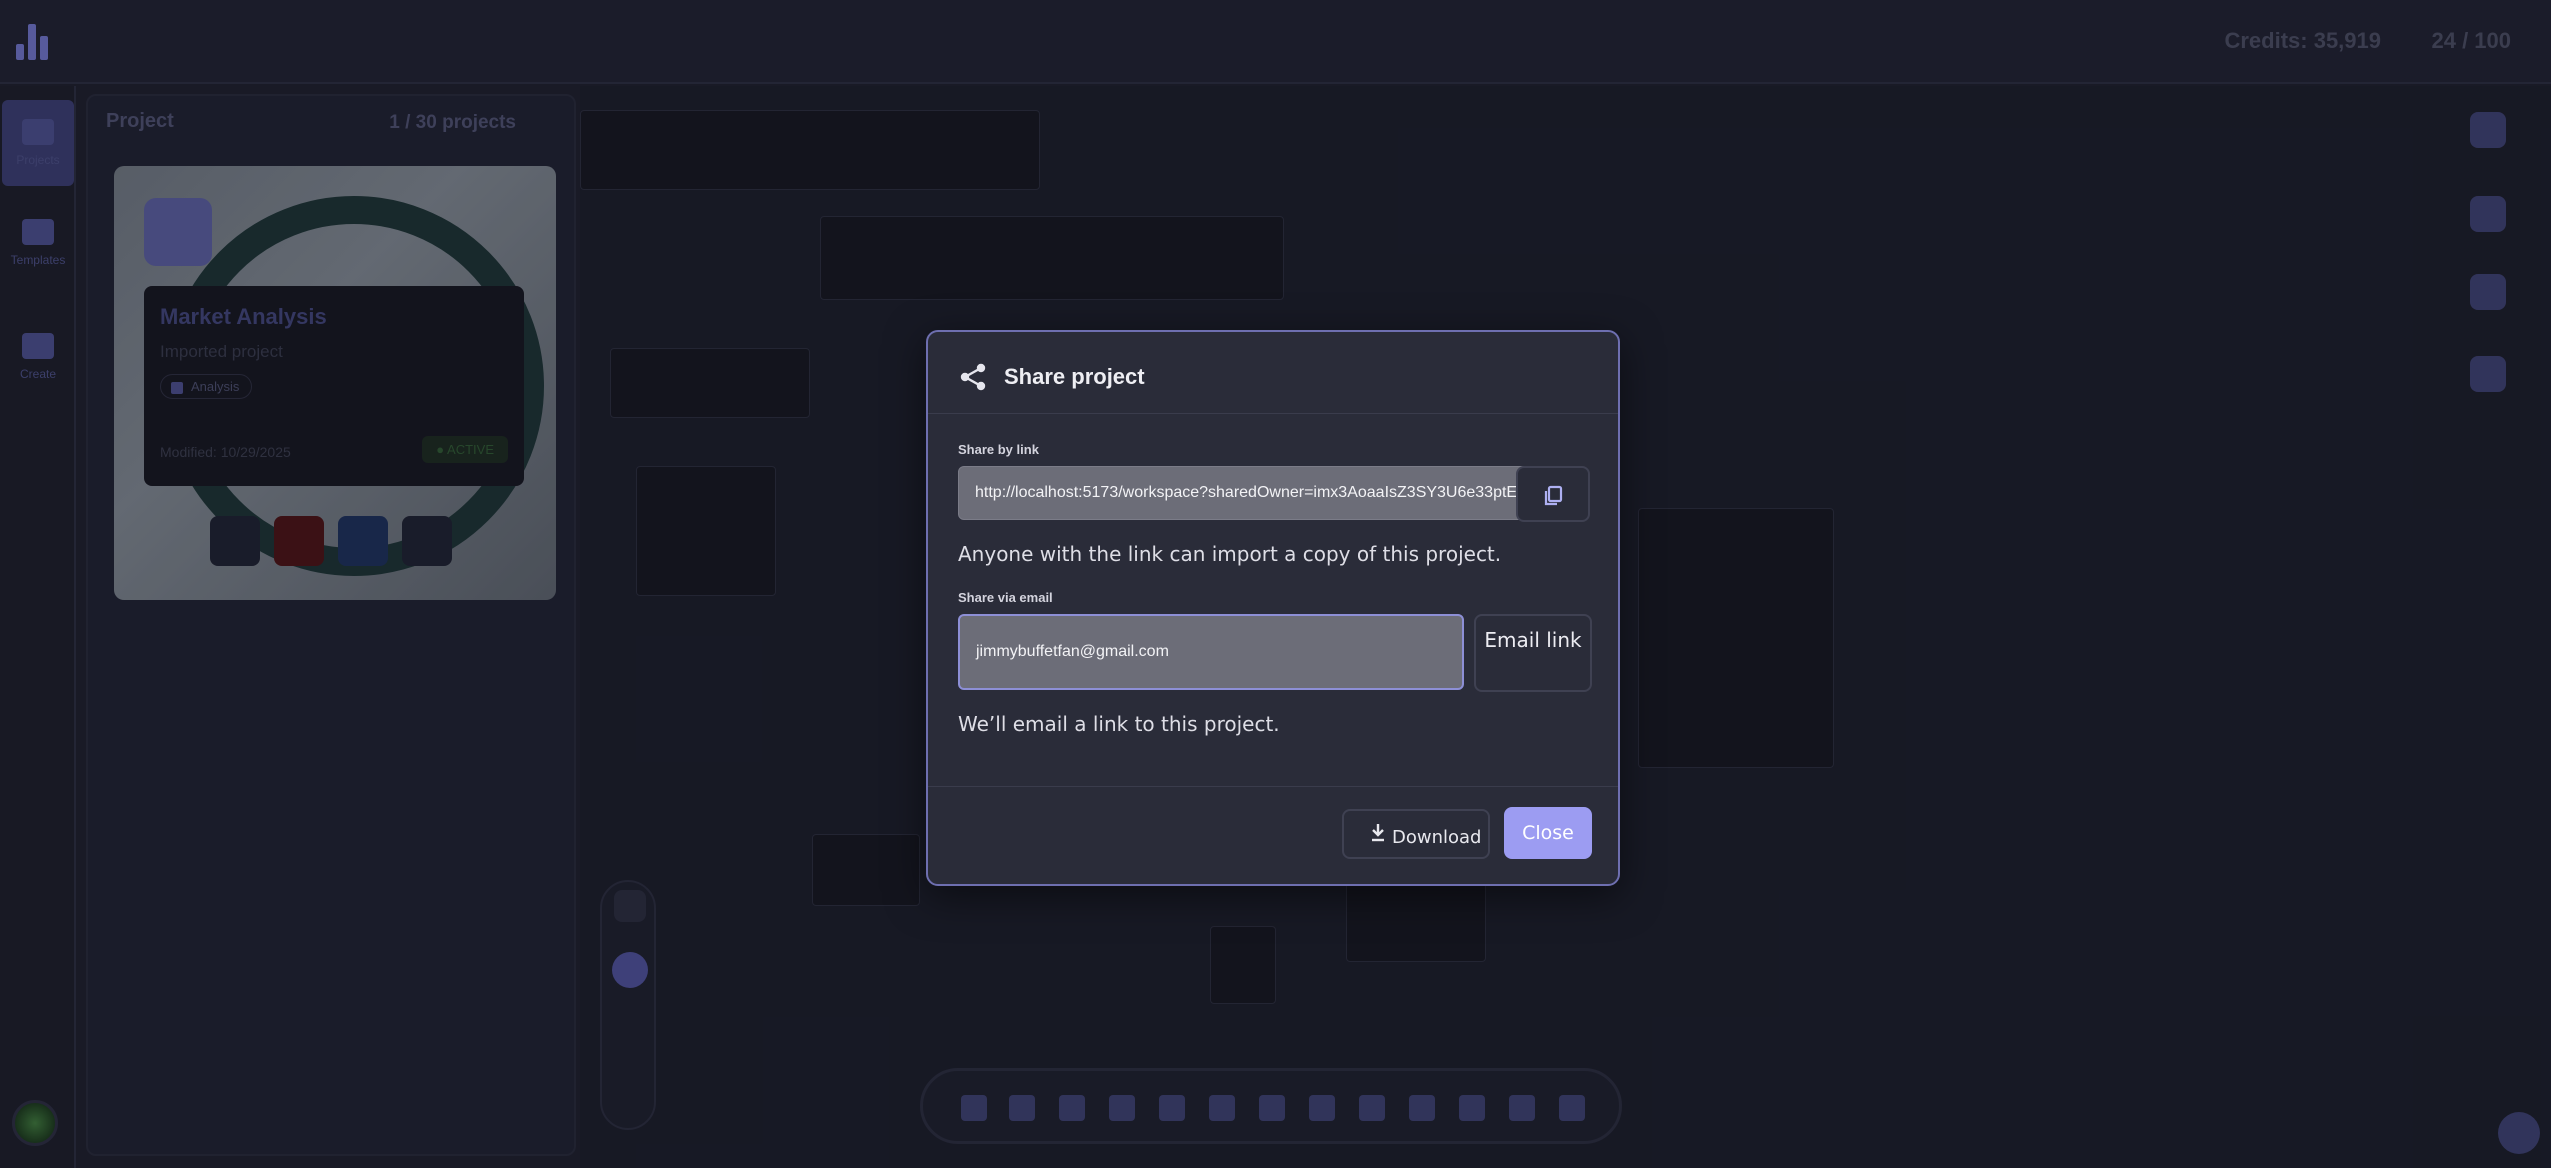  What do you see at coordinates (1437, 837) in the screenshot?
I see `download-label: Download` at bounding box center [1437, 837].